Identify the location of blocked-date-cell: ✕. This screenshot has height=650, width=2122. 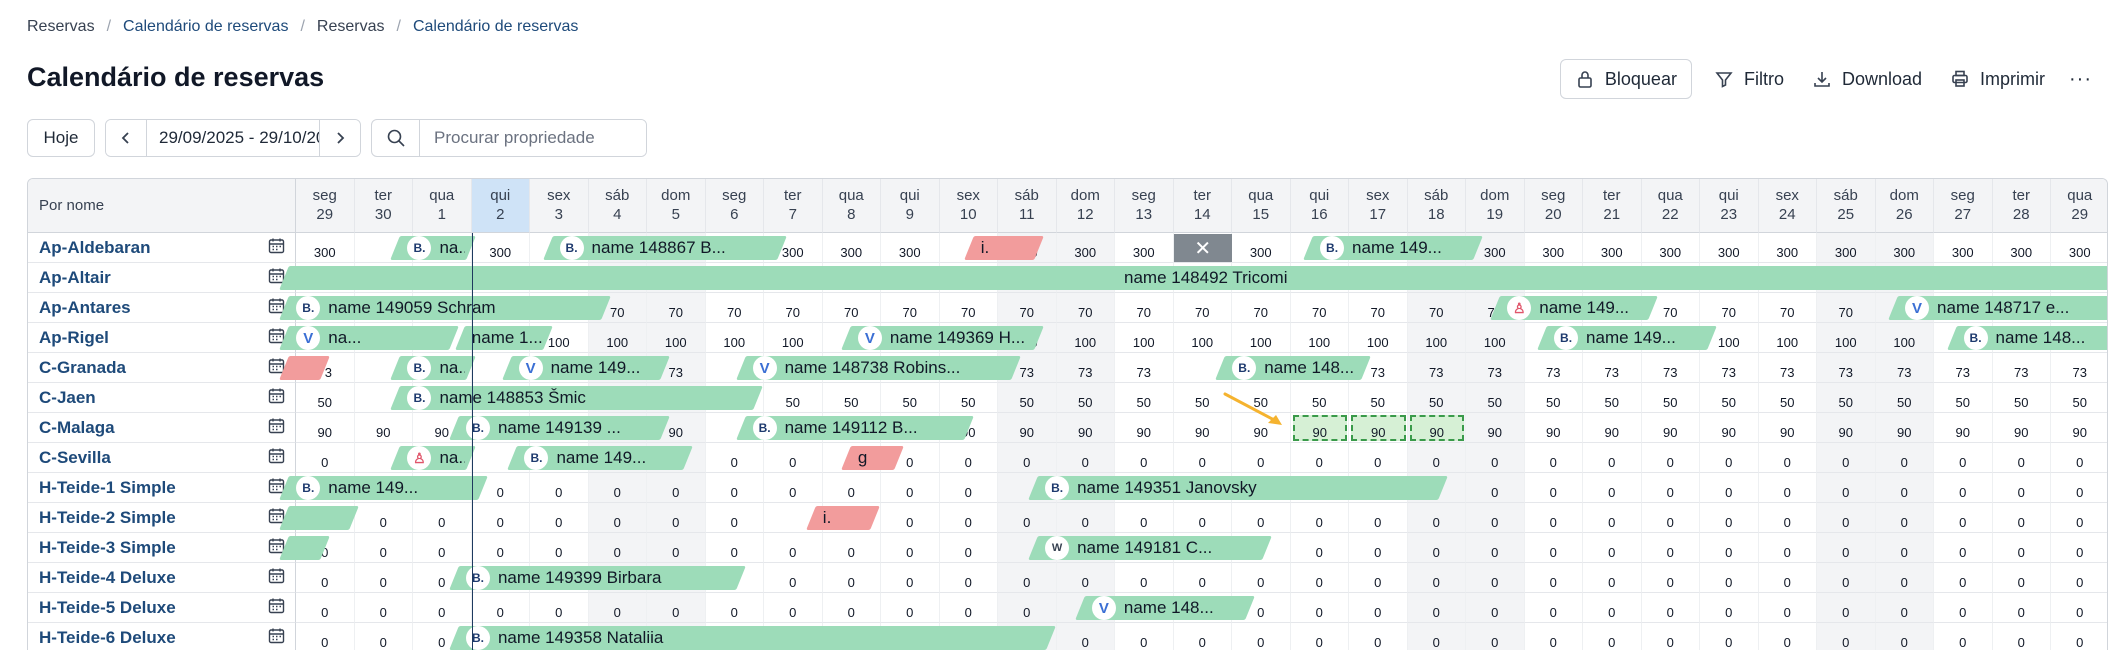
(1202, 248).